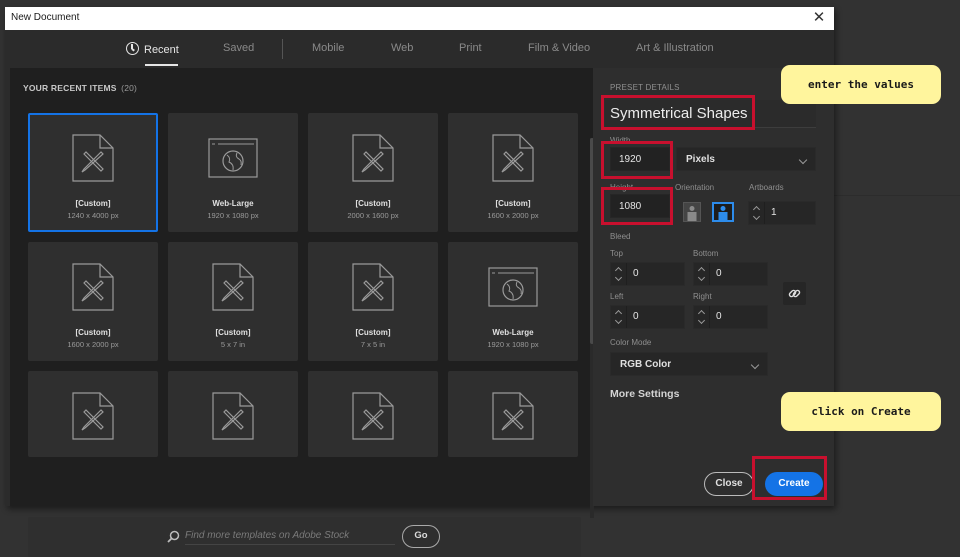 Image resolution: width=960 pixels, height=557 pixels. Describe the element at coordinates (45, 17) in the screenshot. I see `window-title: New Document` at that location.